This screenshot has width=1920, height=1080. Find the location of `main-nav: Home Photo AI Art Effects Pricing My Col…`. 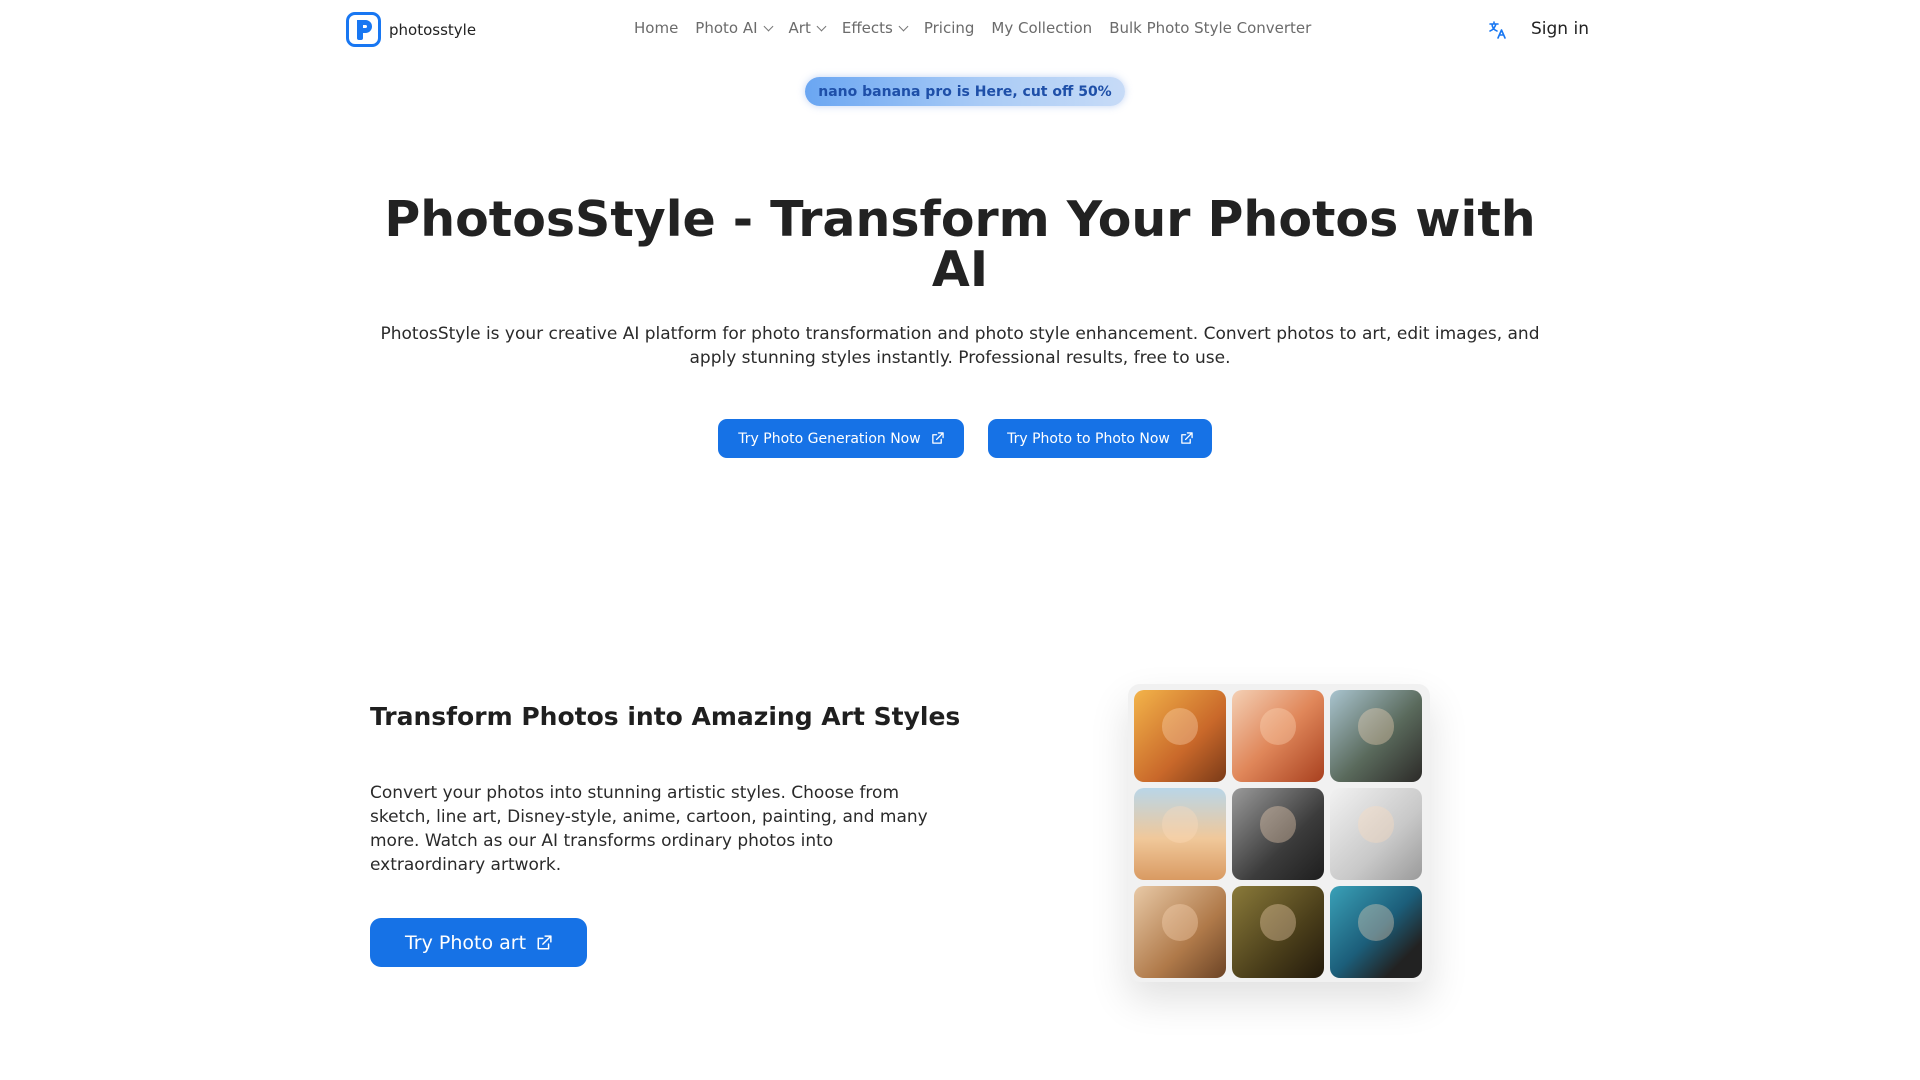

main-nav: Home Photo AI Art Effects Pricing My Col… is located at coordinates (972, 28).